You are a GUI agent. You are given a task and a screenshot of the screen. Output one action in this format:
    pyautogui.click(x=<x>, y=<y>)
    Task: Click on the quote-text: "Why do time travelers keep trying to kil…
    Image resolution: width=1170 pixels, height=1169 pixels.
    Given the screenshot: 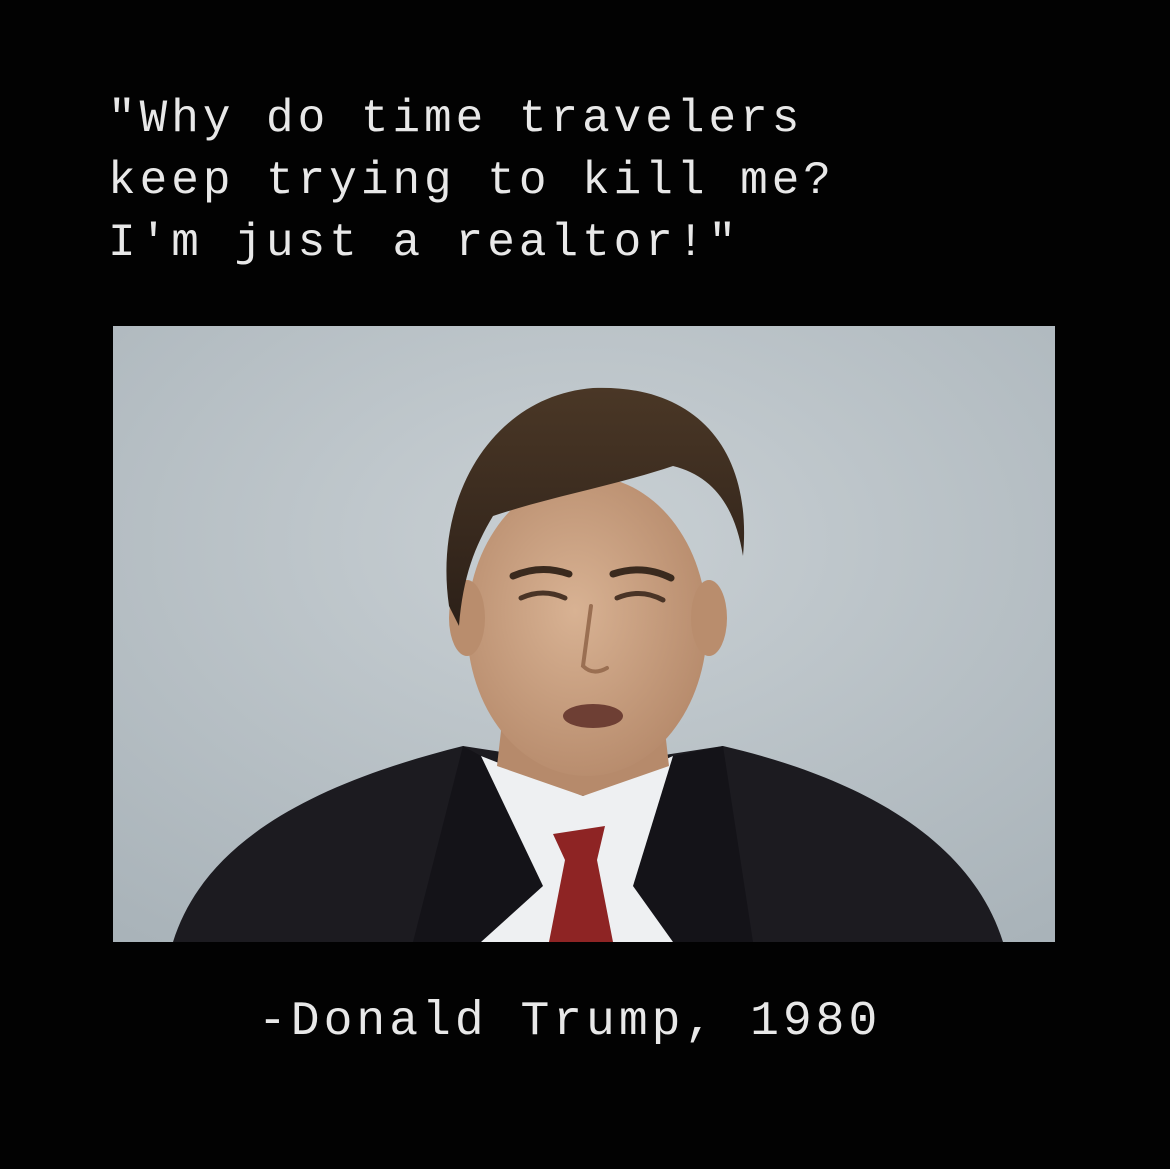 What is the action you would take?
    pyautogui.click(x=588, y=181)
    